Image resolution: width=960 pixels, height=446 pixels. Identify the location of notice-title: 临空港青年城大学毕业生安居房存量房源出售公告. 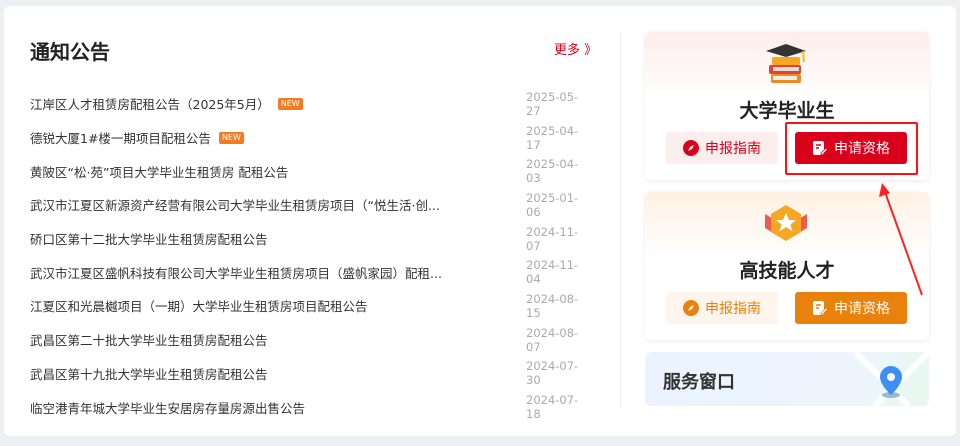
(167, 407).